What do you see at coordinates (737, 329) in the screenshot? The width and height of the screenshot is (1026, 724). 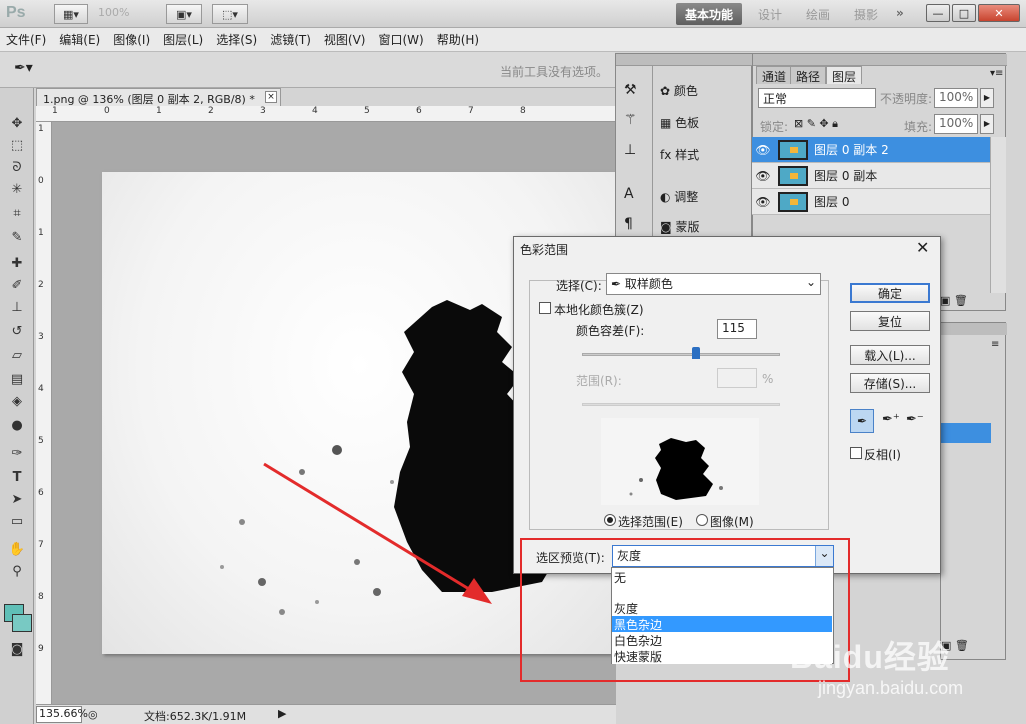 I see `fuzziness-input: 115` at bounding box center [737, 329].